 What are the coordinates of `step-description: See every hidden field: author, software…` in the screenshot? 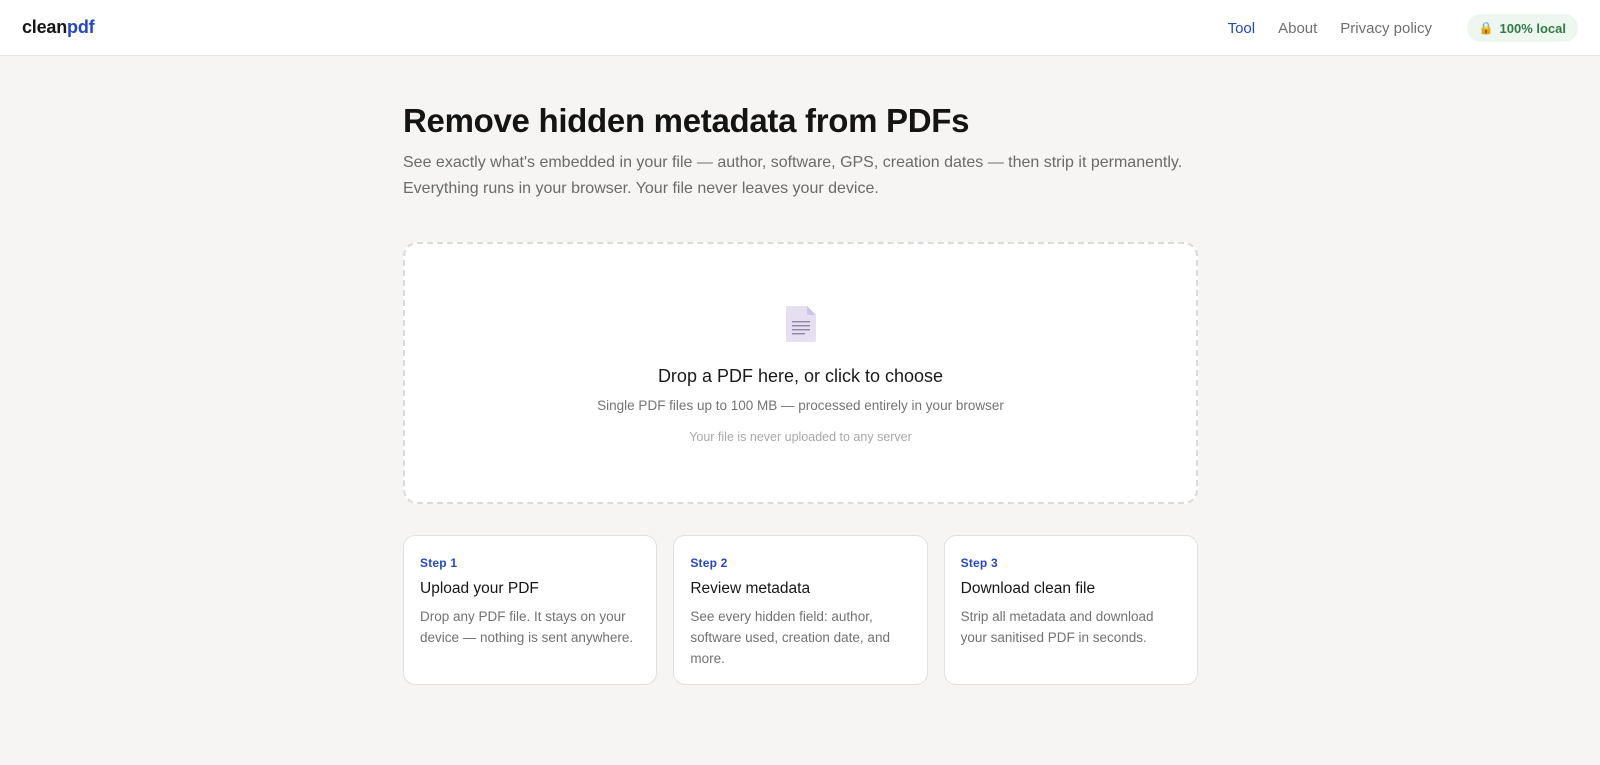 It's located at (790, 637).